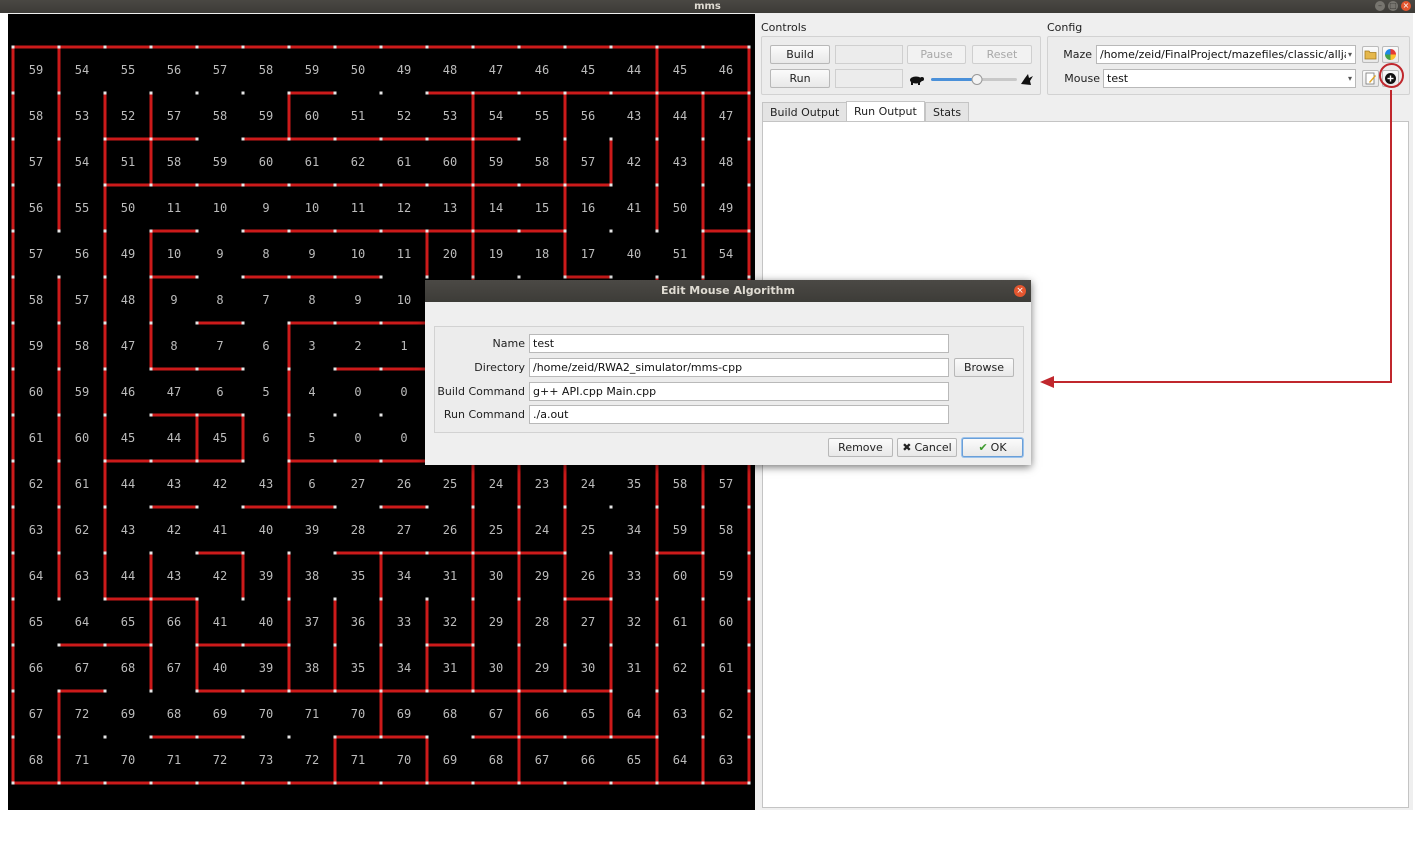 This screenshot has height=851, width=1415. What do you see at coordinates (739, 391) in the screenshot?
I see `build-command-field: g++ API.cpp Main.cpp` at bounding box center [739, 391].